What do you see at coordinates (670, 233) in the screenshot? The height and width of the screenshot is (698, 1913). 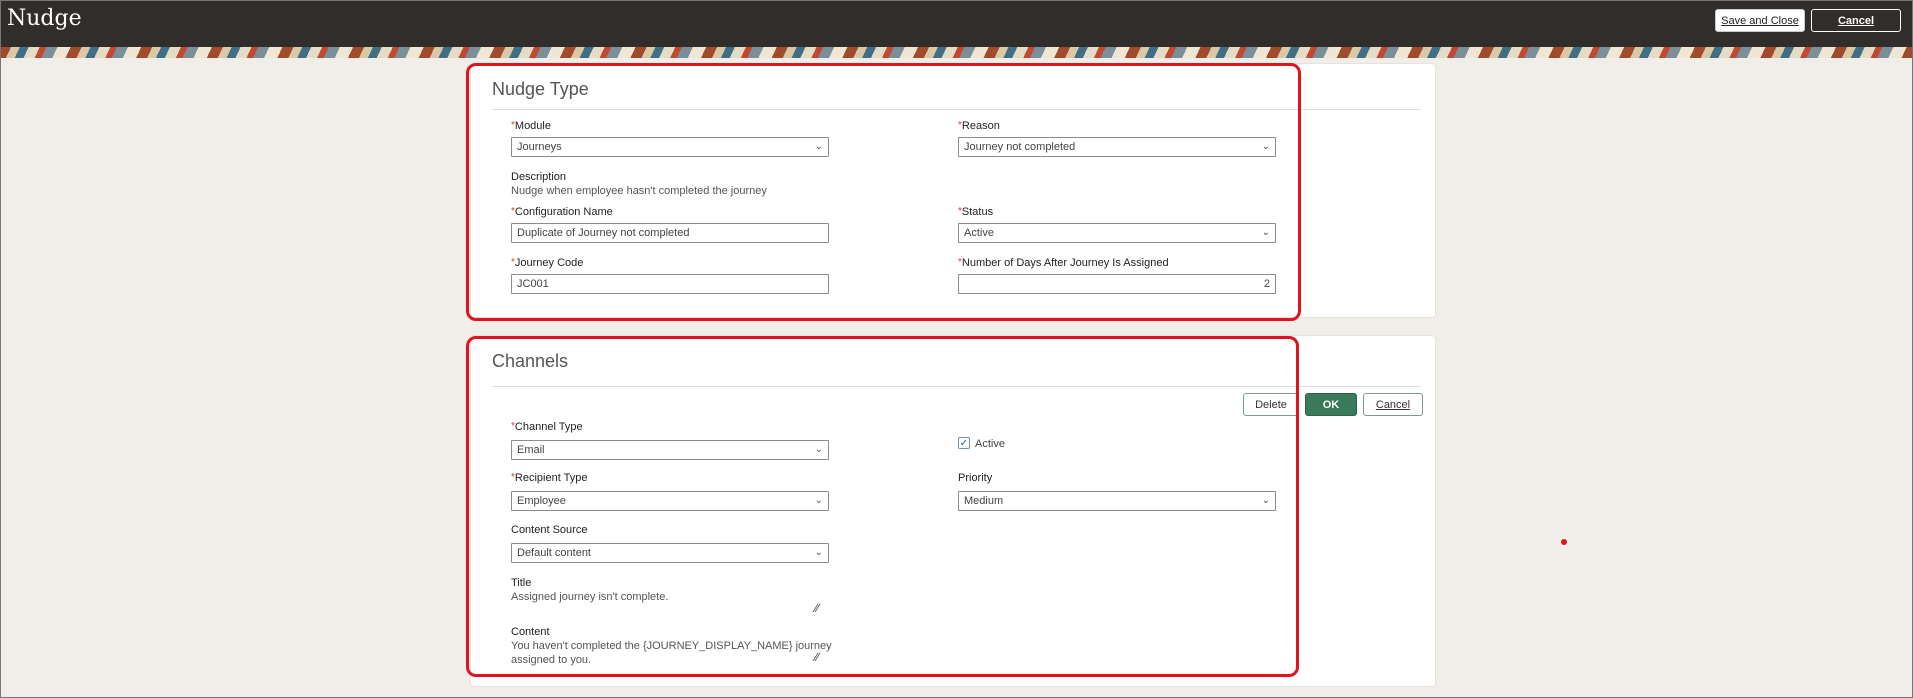 I see `config-name-input: Duplicate of Journey not completed` at bounding box center [670, 233].